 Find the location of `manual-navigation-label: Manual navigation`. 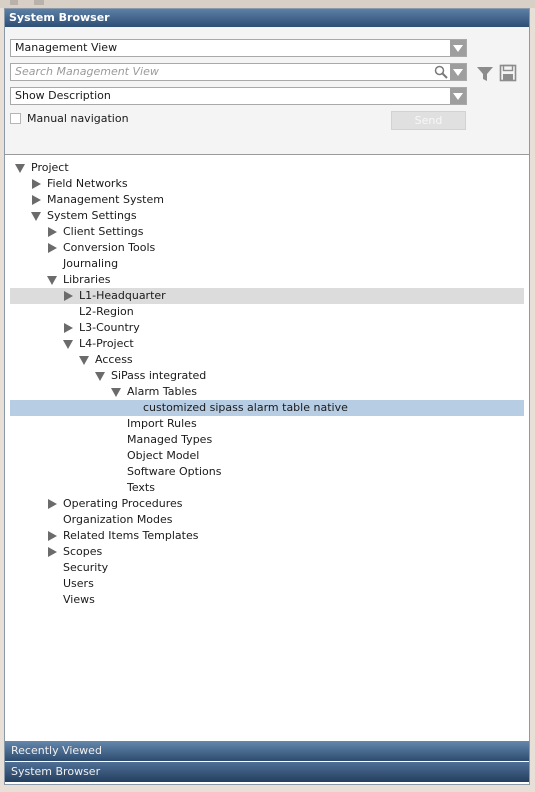

manual-navigation-label: Manual navigation is located at coordinates (78, 118).